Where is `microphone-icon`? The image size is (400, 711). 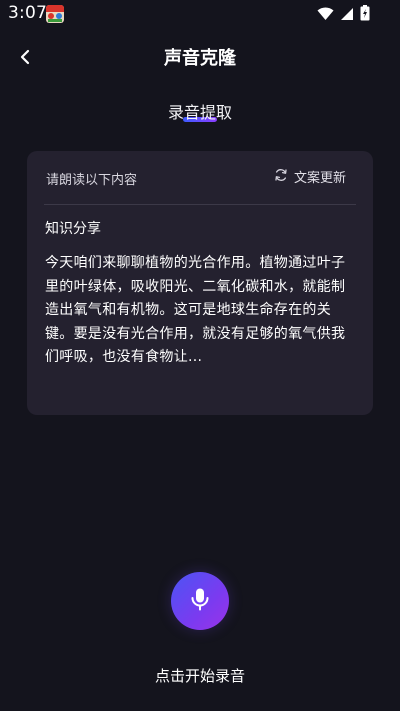
microphone-icon is located at coordinates (200, 601).